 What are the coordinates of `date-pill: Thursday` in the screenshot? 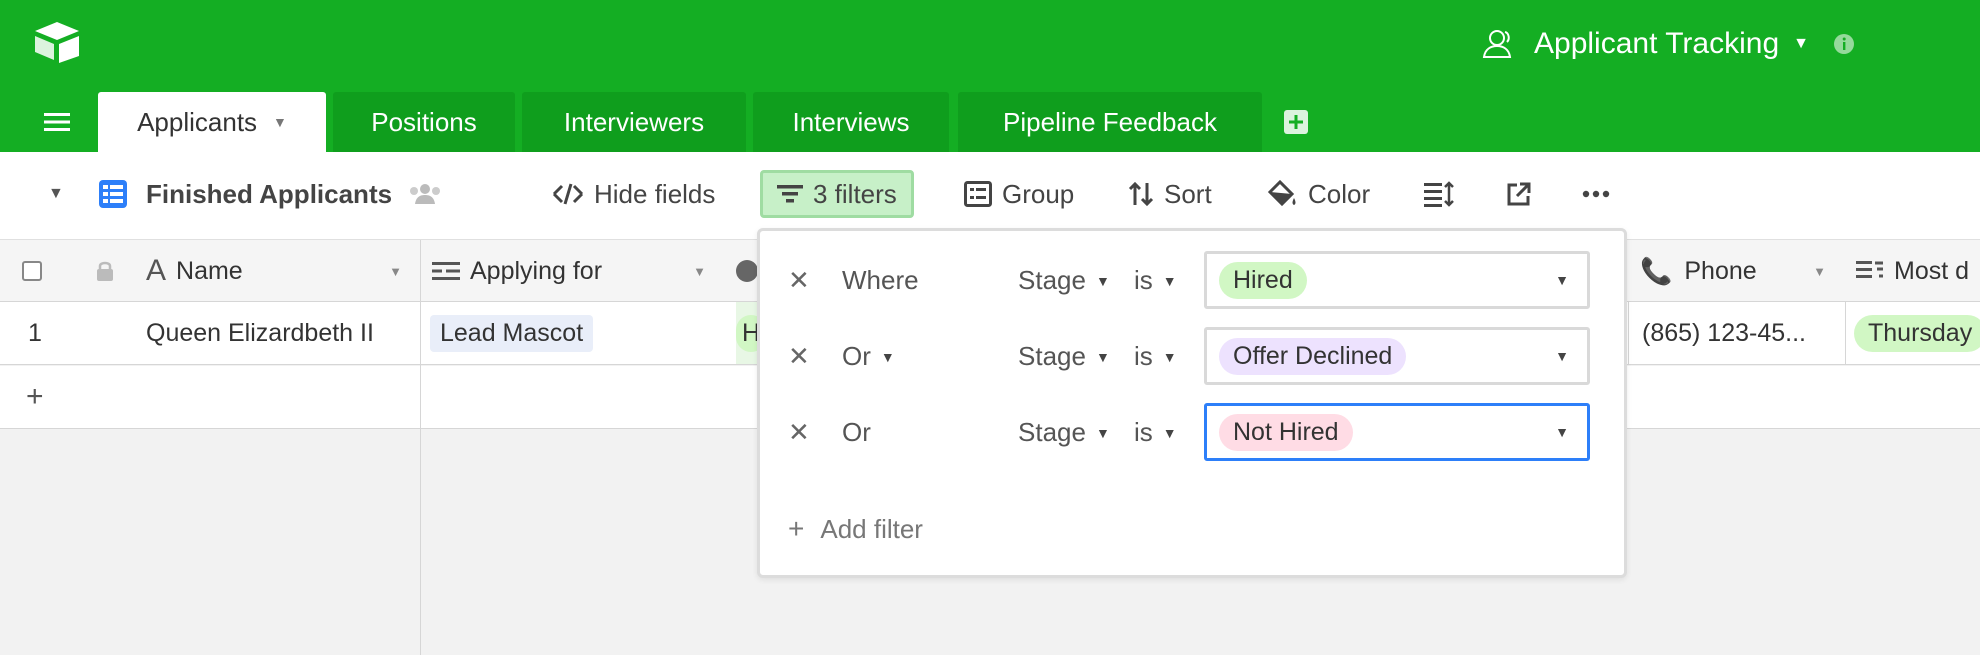 It's located at (1917, 333).